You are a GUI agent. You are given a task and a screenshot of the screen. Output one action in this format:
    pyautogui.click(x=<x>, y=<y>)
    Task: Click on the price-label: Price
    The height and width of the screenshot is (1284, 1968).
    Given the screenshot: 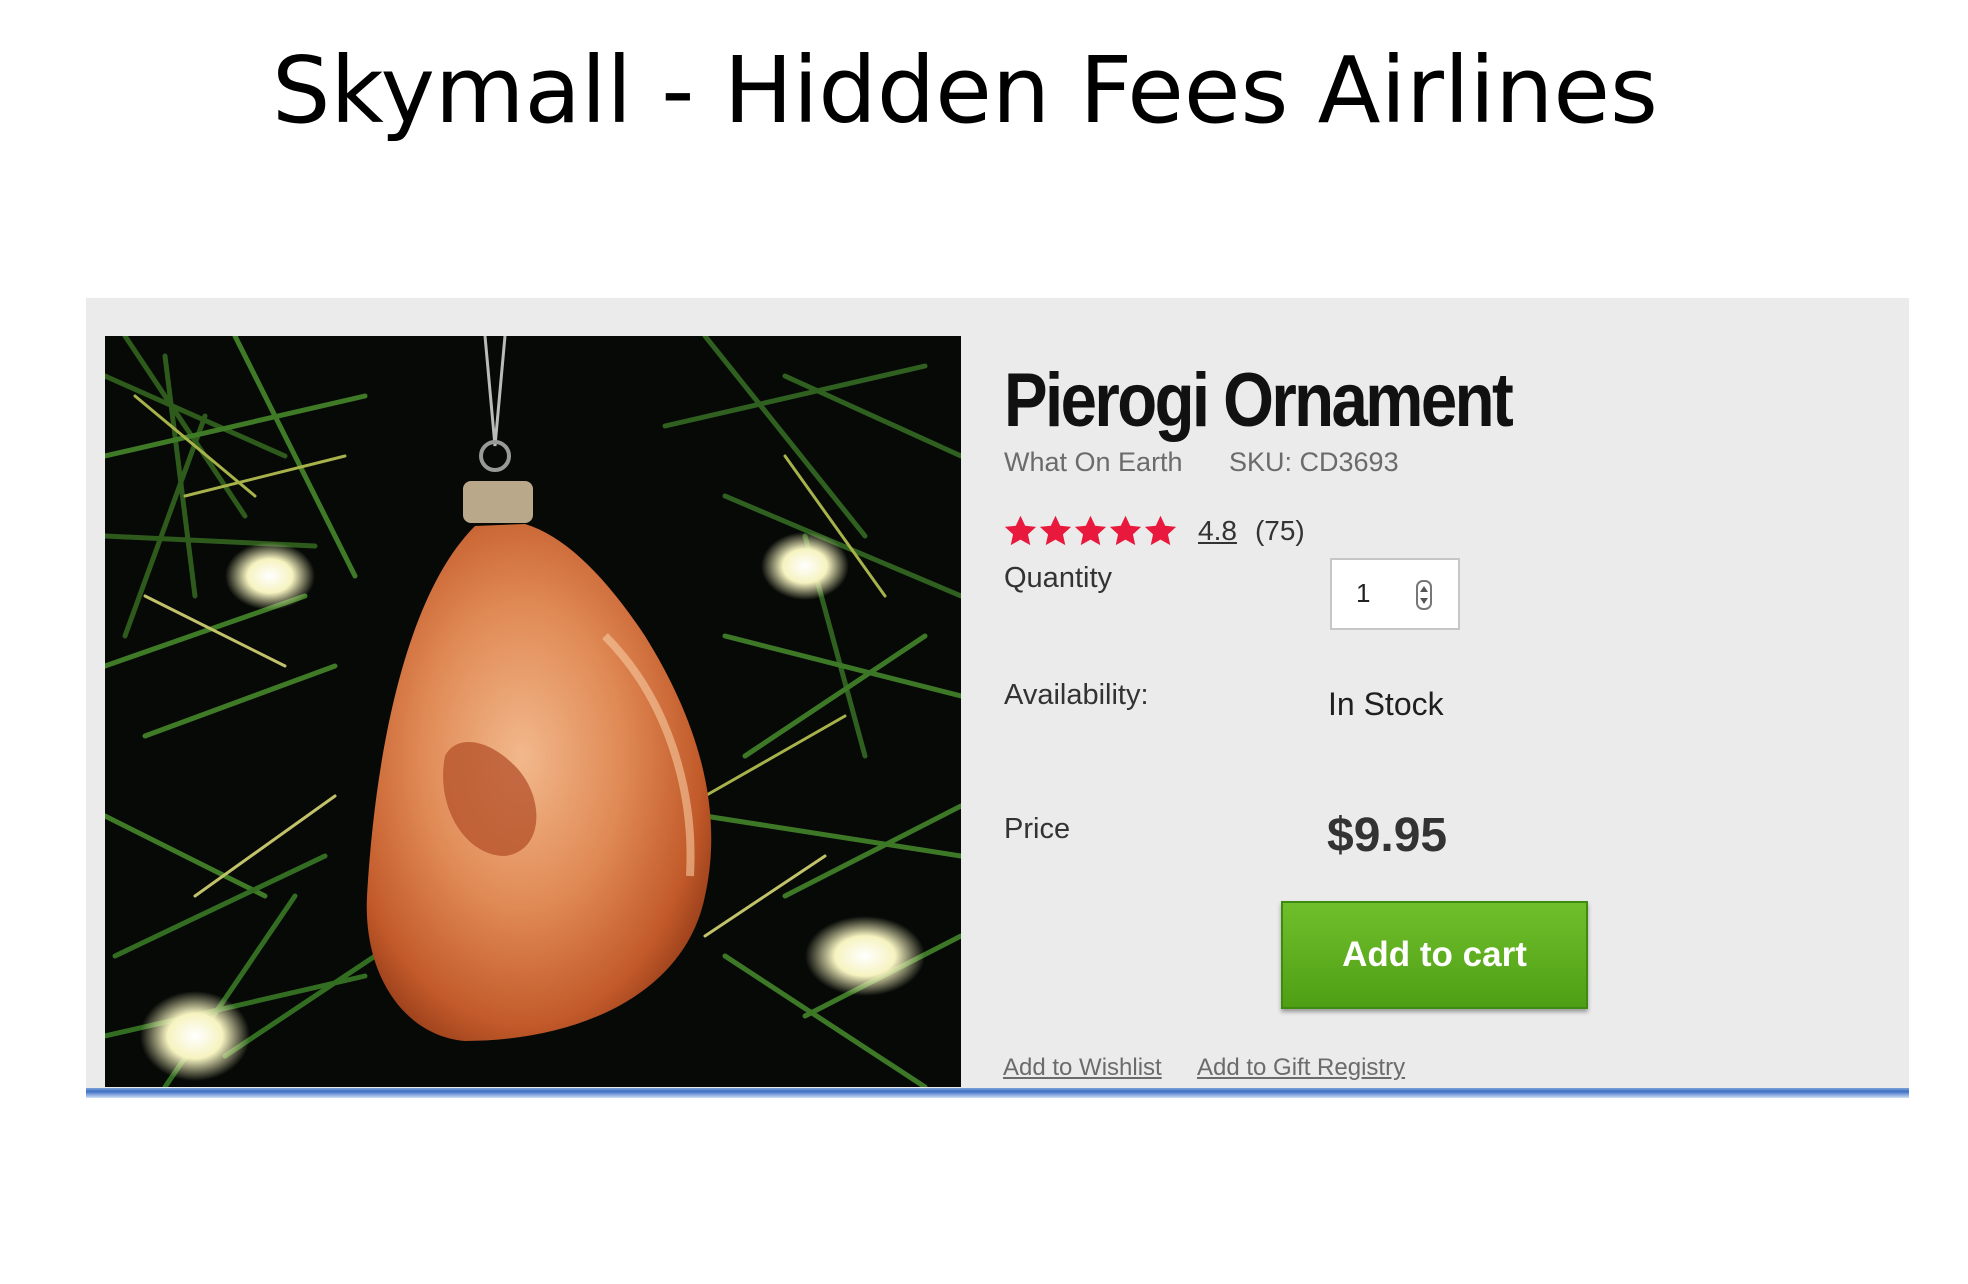 What is the action you would take?
    pyautogui.click(x=1037, y=829)
    